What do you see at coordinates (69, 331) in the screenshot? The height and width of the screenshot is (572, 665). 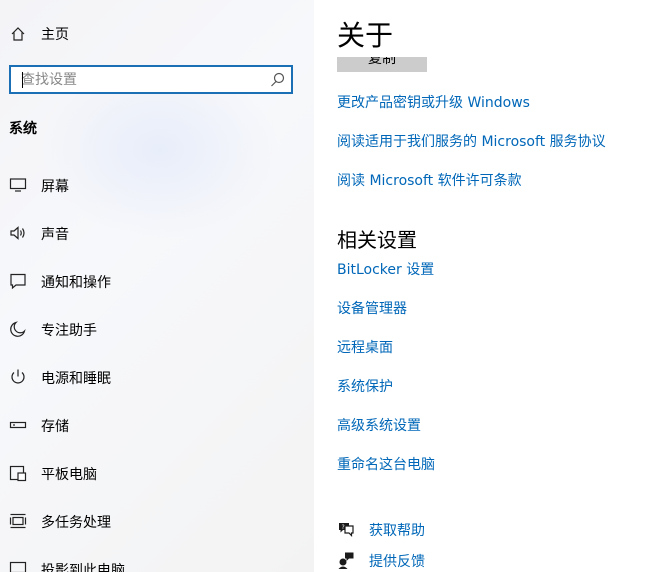 I see `sidebar-item-label: 专注助手` at bounding box center [69, 331].